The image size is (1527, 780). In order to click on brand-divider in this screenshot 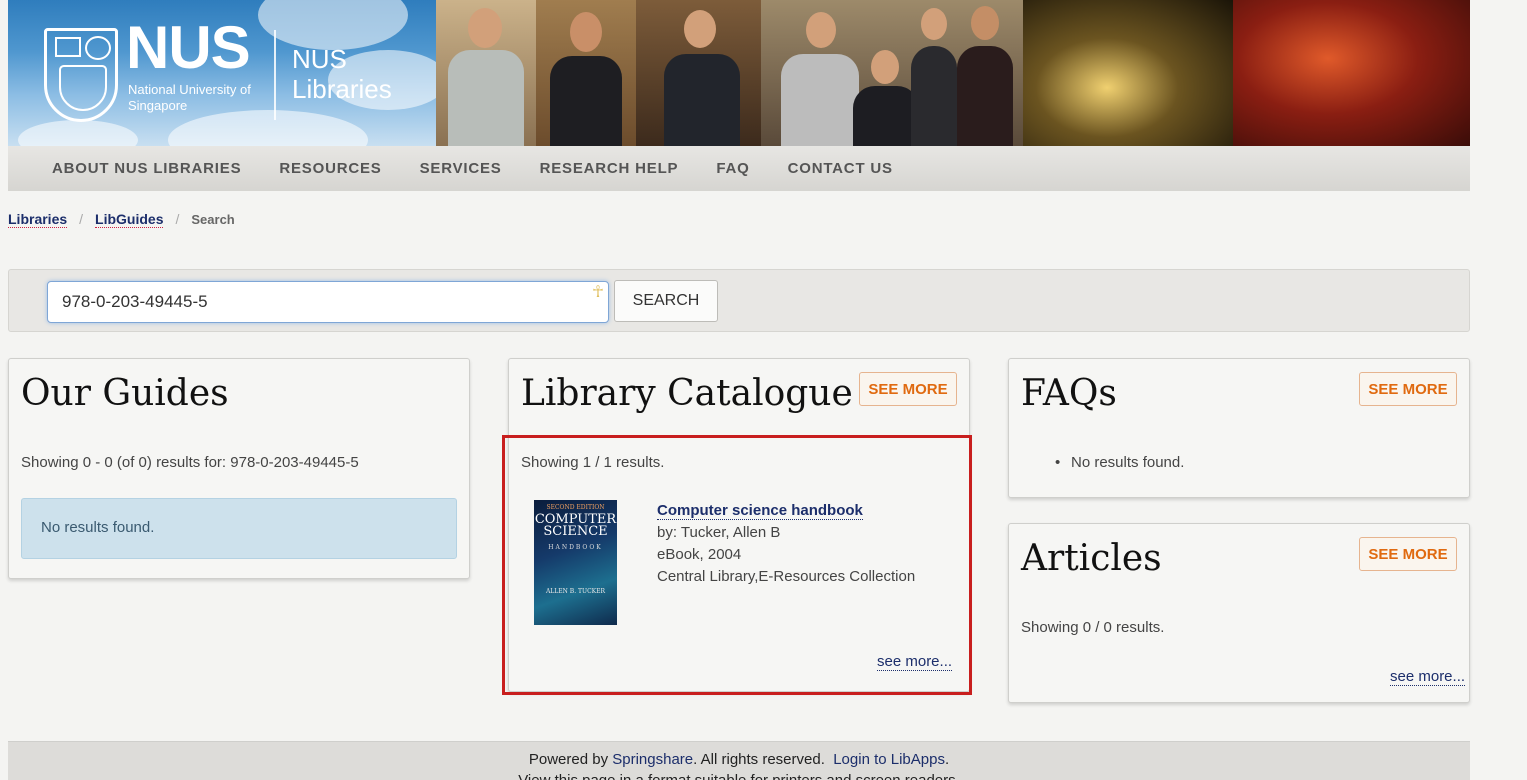, I will do `click(275, 75)`.